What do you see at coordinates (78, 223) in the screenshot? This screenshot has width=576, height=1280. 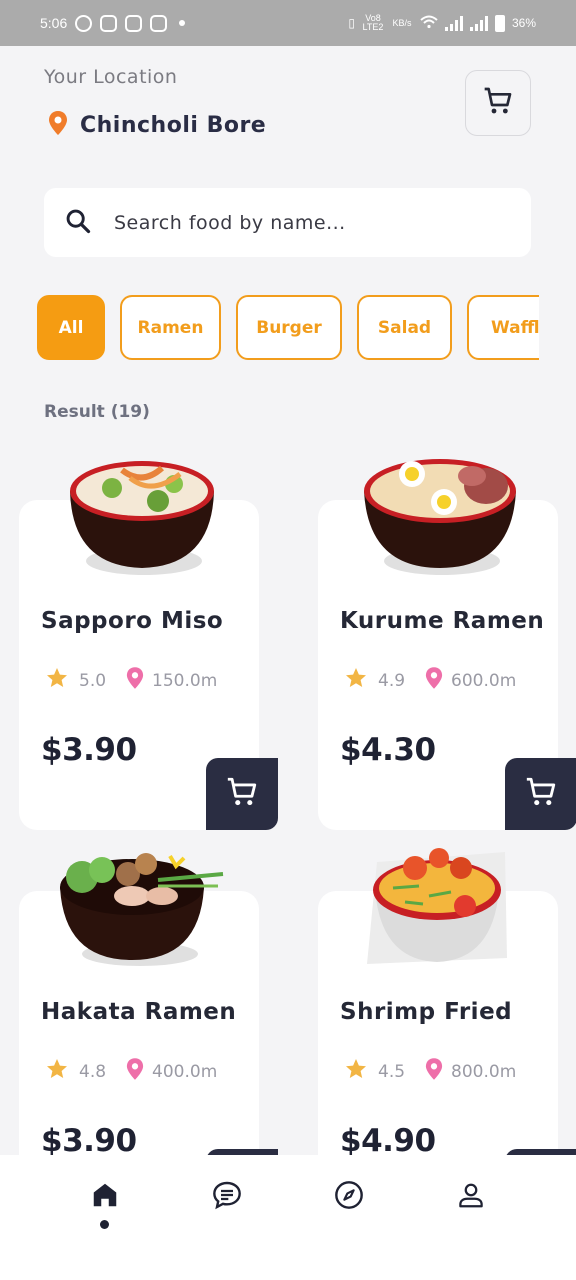 I see `search-icon` at bounding box center [78, 223].